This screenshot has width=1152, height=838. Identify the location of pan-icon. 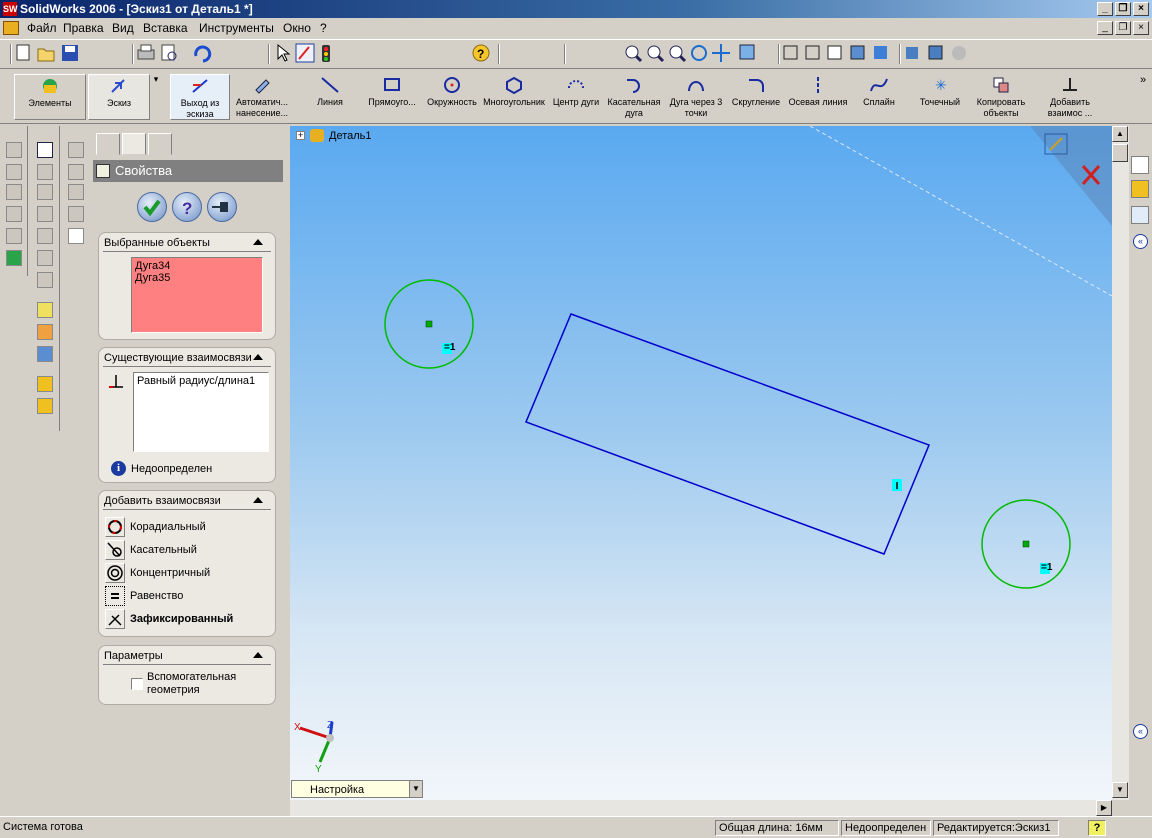
(721, 53).